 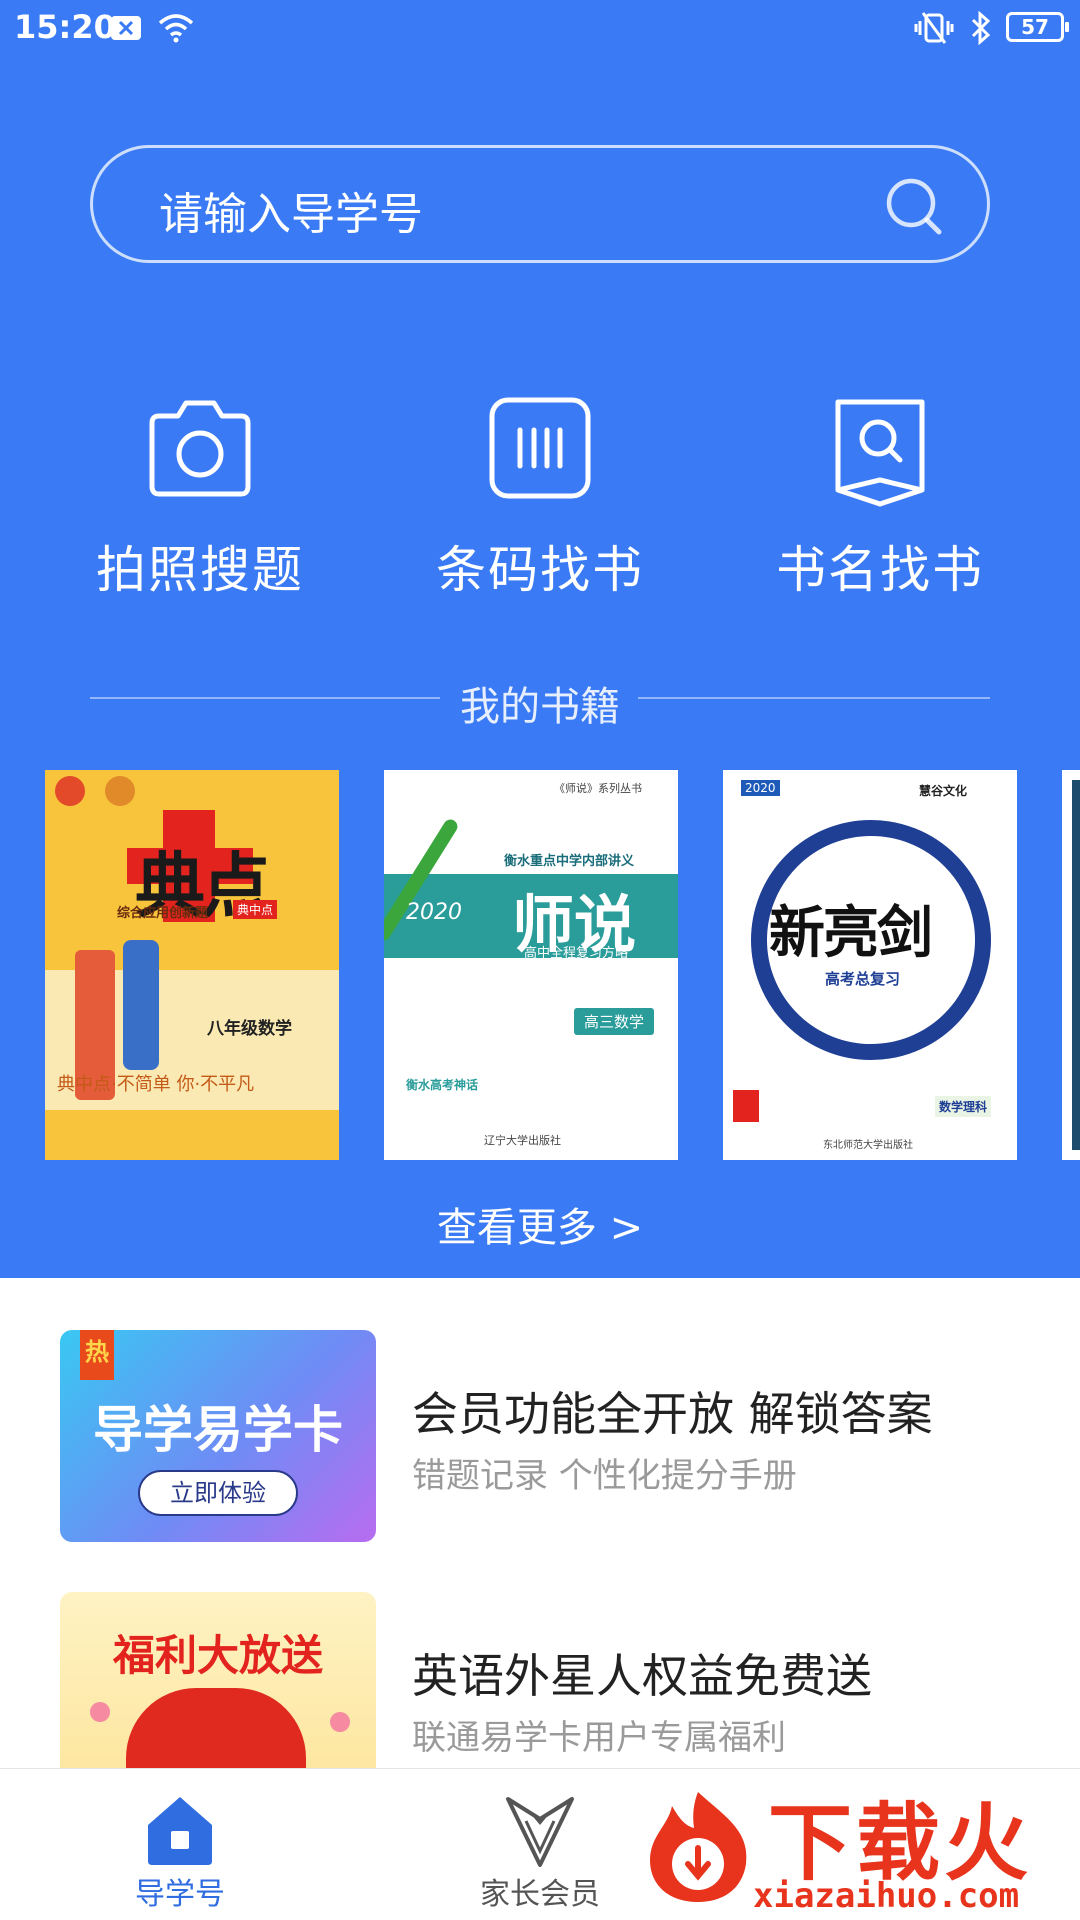 I want to click on promo-card-1: 热 导学易学卡 立即体验 会员功能全开放 解锁答案 错题记录 个性化提分手册, so click(x=540, y=1436).